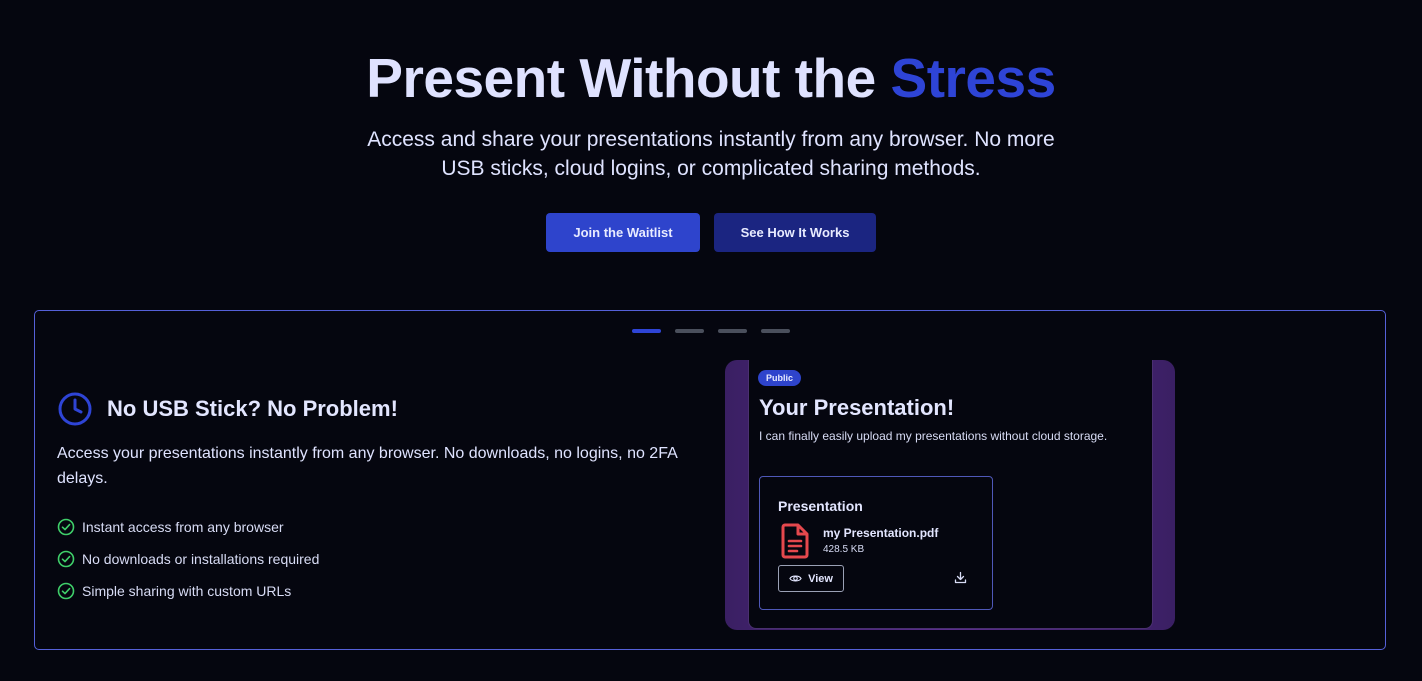 The image size is (1422, 681). I want to click on list-item: Simple sharing with custom URLs, so click(188, 591).